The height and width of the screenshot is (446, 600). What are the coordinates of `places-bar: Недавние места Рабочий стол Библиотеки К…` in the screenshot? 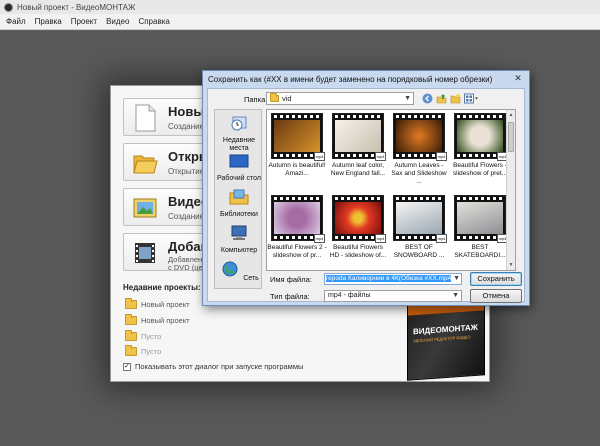 It's located at (238, 199).